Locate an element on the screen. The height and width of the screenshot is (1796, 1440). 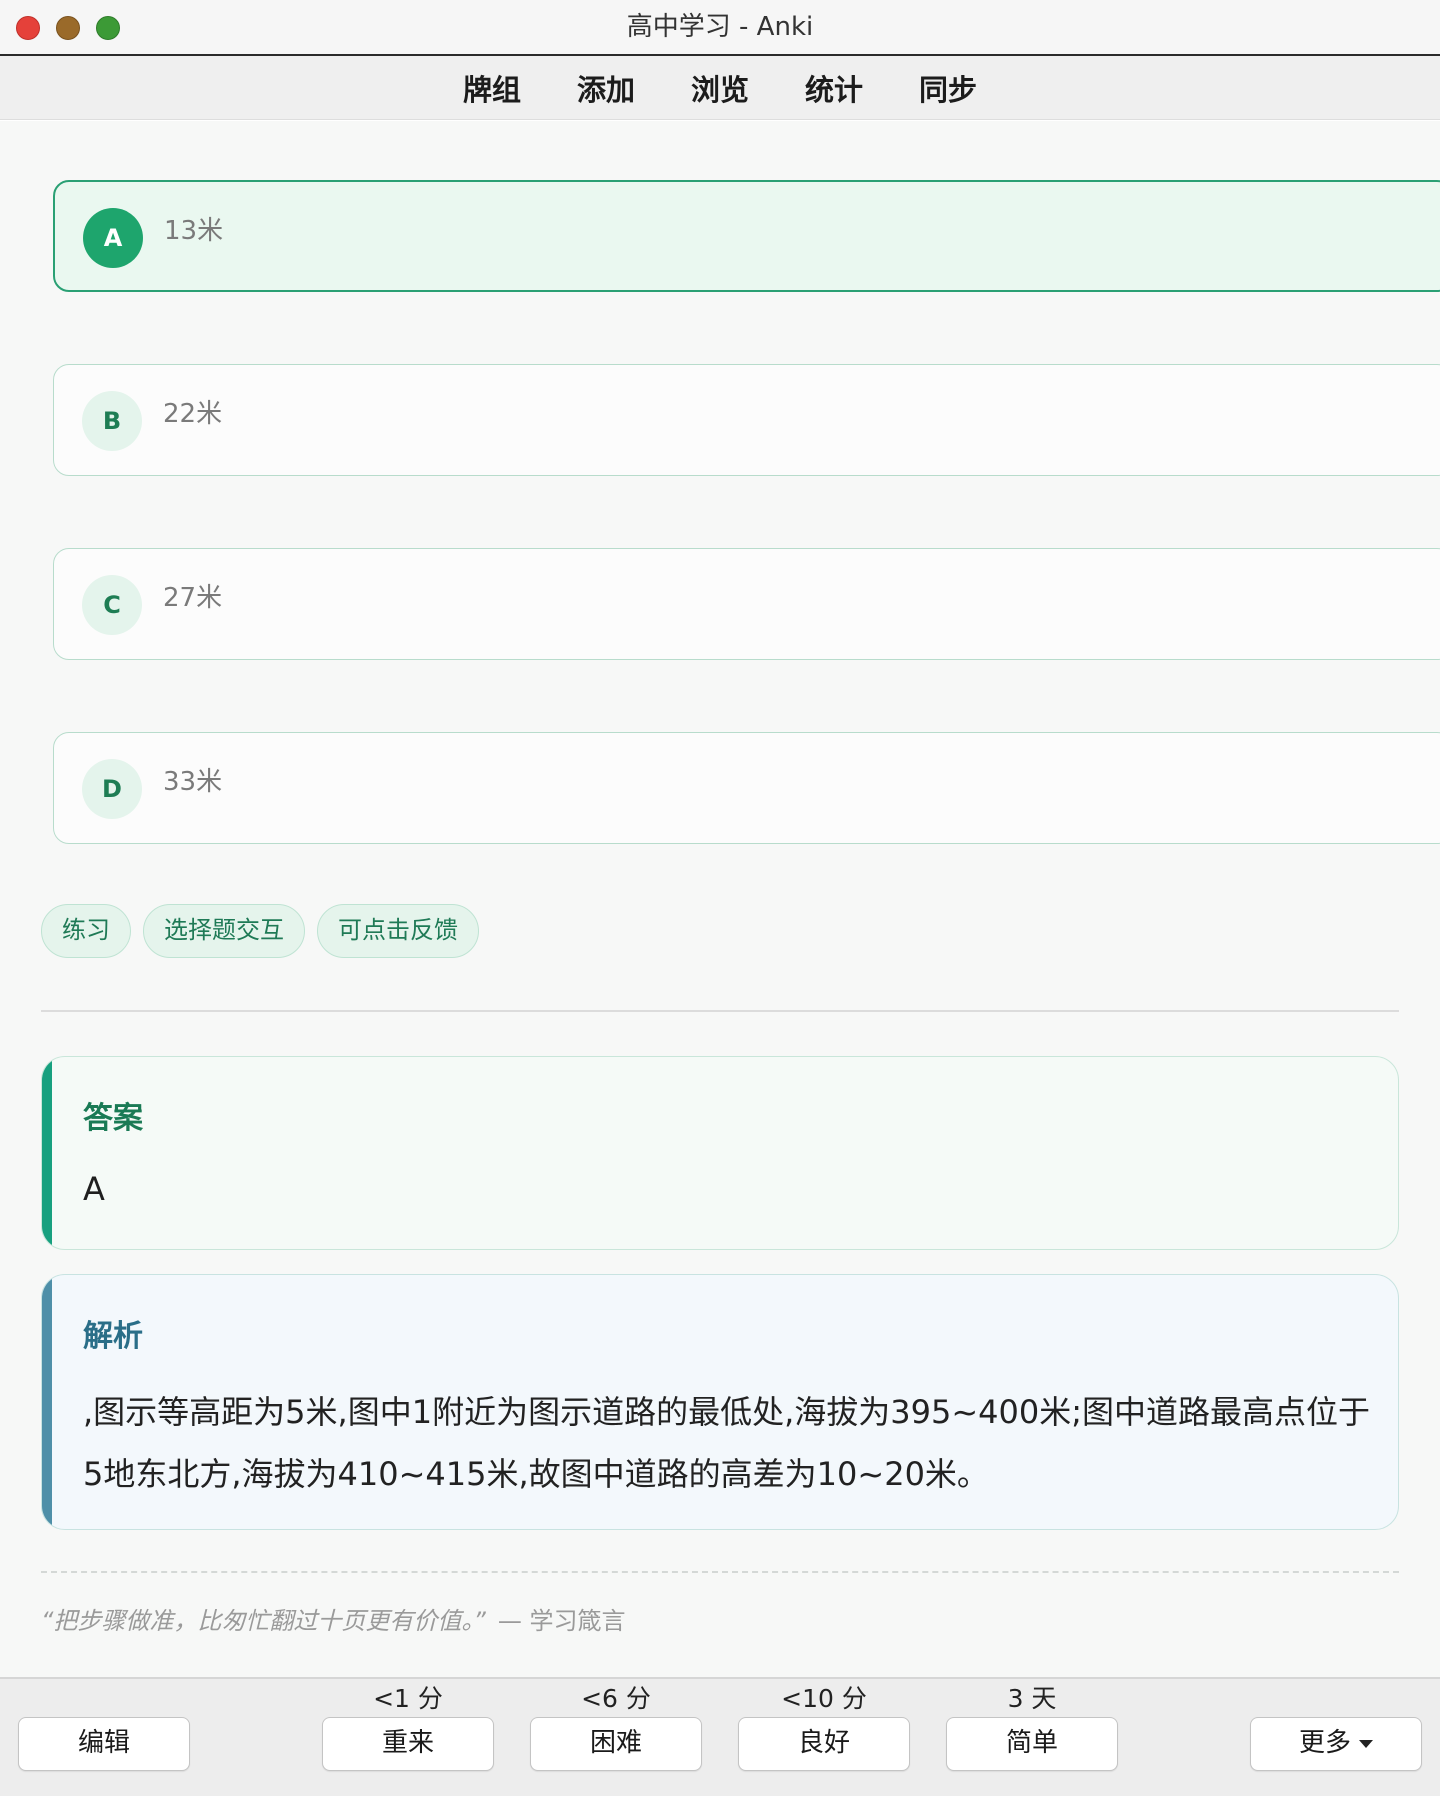
title-bar: 高中学习 - Anki is located at coordinates (720, 28).